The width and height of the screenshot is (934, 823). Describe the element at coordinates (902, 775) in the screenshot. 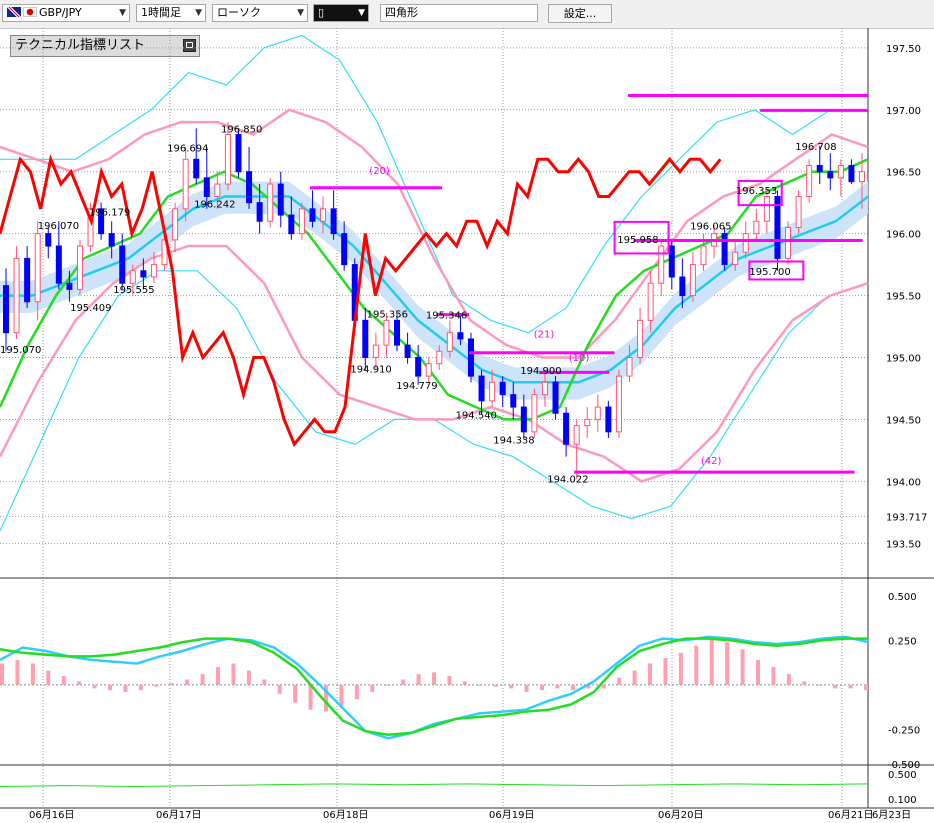

I see `bottom-tick-label: 0.500` at that location.